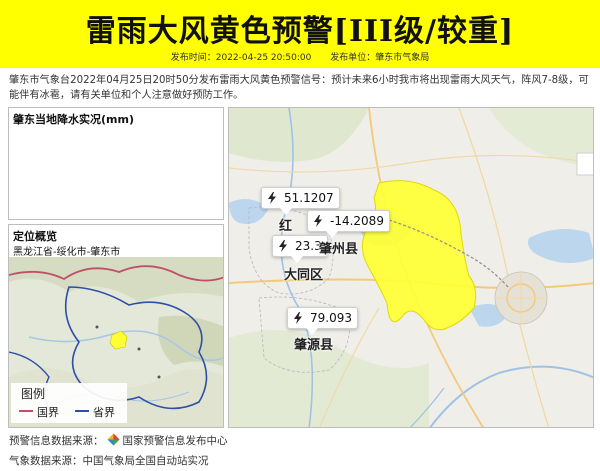 This screenshot has width=600, height=471. I want to click on callout-station-4: 79.093, so click(322, 321).